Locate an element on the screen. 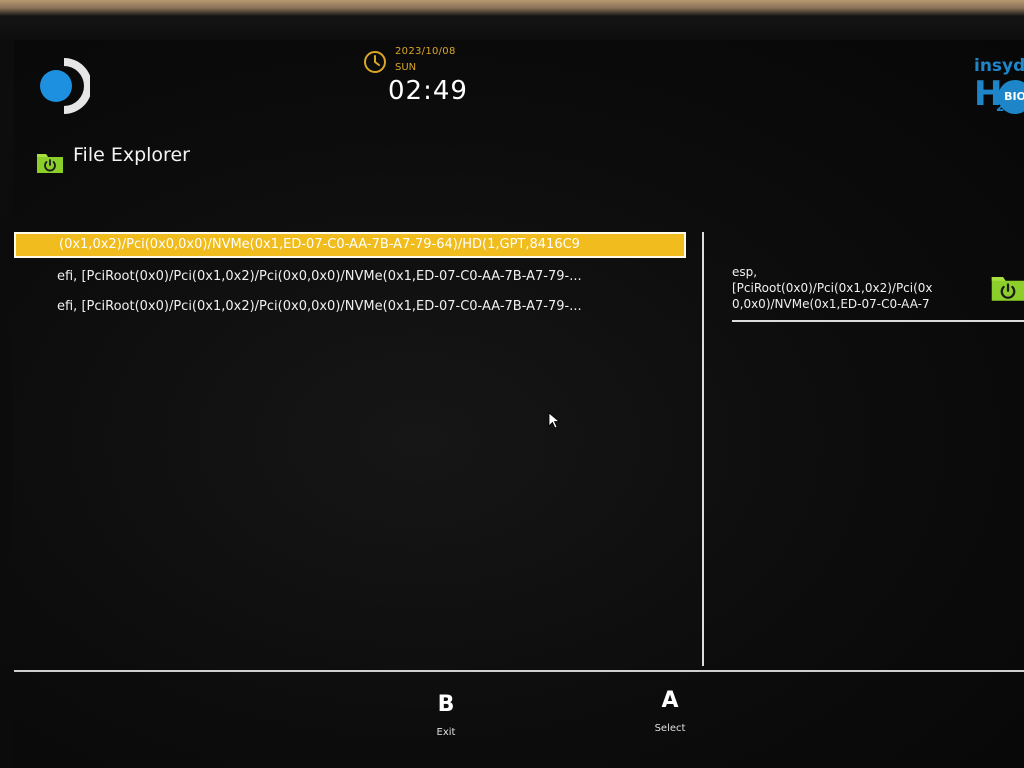 The height and width of the screenshot is (768, 1024). day-text: SUN is located at coordinates (406, 67).